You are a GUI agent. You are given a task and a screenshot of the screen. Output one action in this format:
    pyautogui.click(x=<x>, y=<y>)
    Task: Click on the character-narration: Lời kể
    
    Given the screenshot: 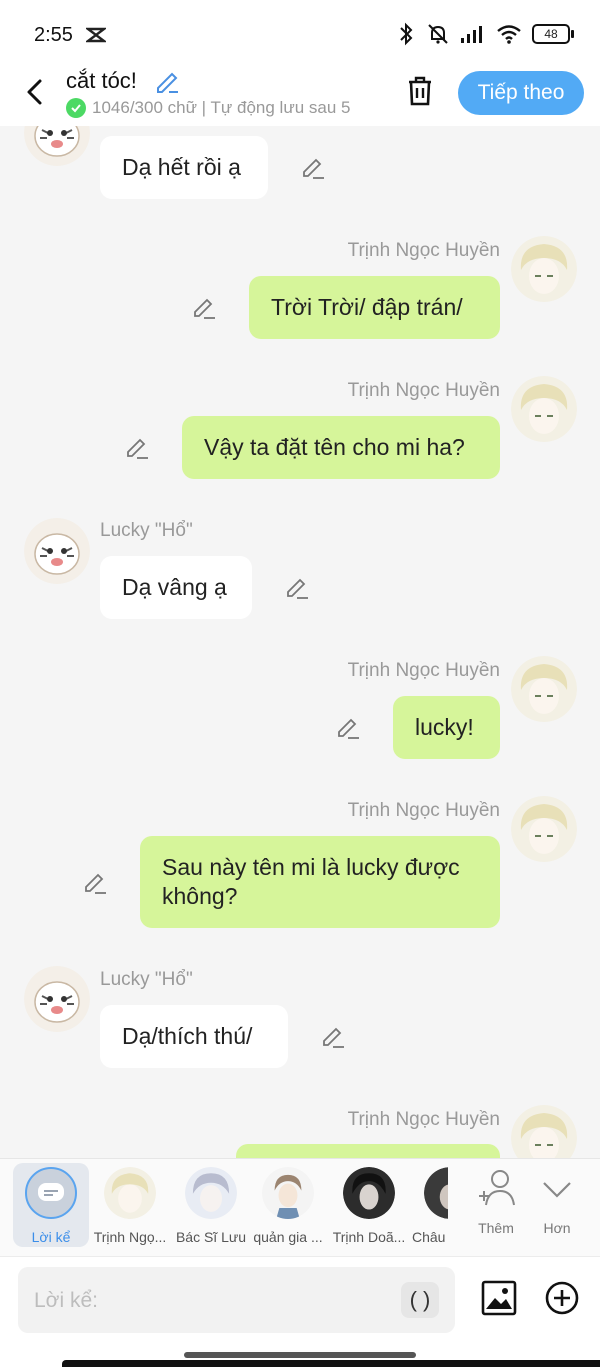 What is the action you would take?
    pyautogui.click(x=51, y=1205)
    